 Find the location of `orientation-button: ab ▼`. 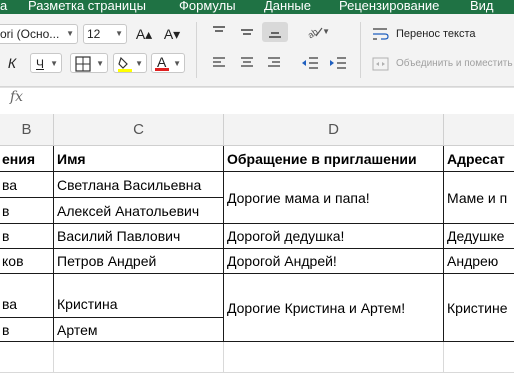

orientation-button: ab ▼ is located at coordinates (315, 32).